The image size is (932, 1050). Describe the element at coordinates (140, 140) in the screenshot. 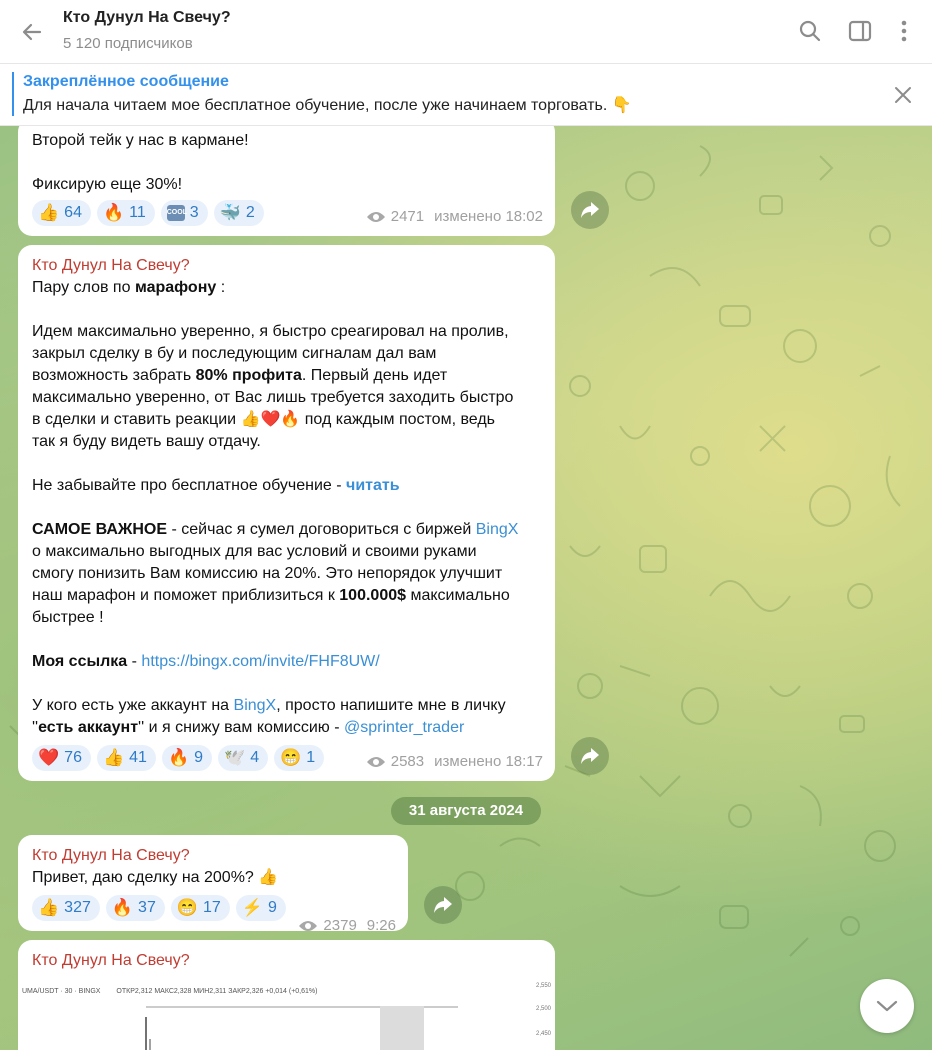

I see `message-text: Второй тейк у нас в кармане!` at that location.